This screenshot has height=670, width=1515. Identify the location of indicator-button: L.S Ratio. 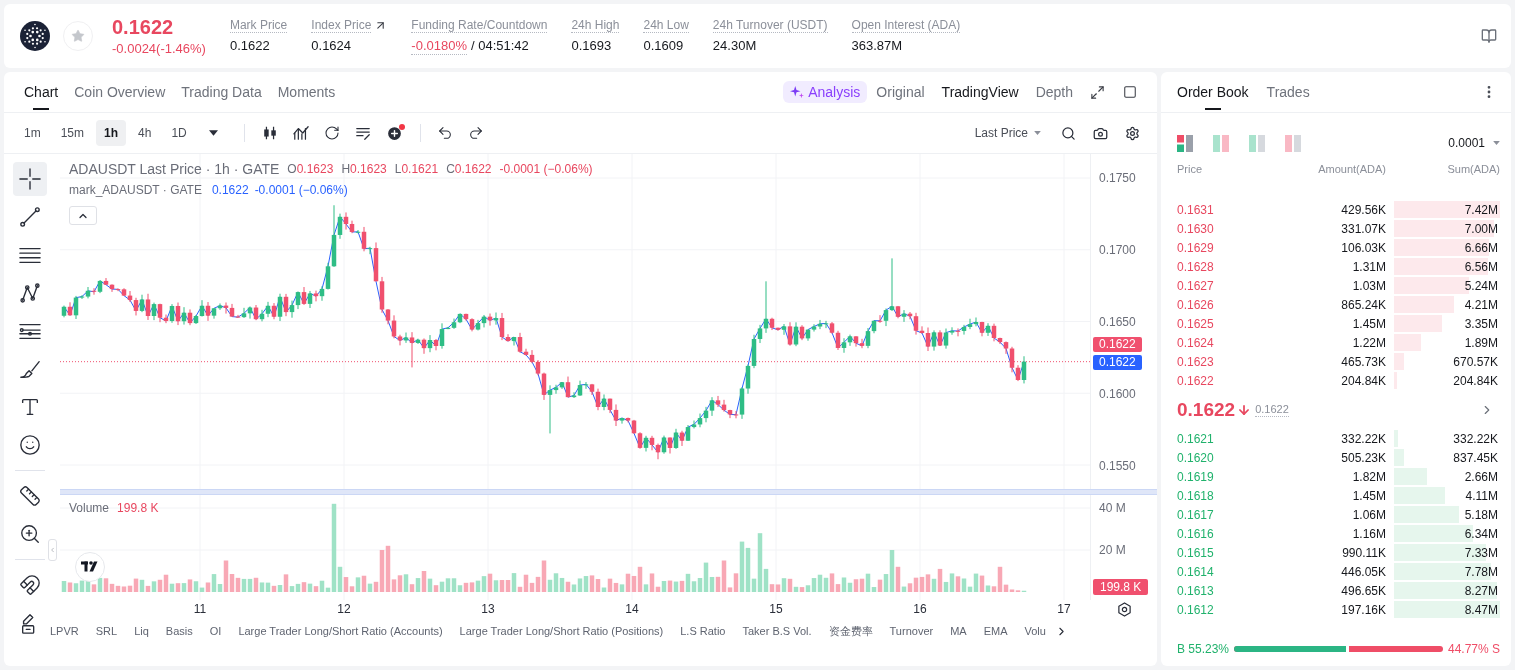
(703, 631).